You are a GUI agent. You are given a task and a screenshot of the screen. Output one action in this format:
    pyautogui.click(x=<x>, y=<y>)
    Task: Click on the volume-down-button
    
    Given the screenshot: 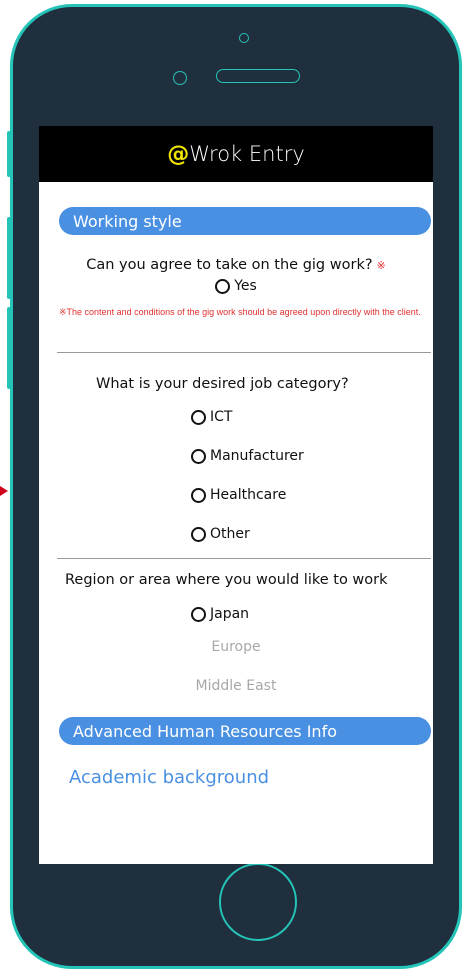 What is the action you would take?
    pyautogui.click(x=9, y=348)
    